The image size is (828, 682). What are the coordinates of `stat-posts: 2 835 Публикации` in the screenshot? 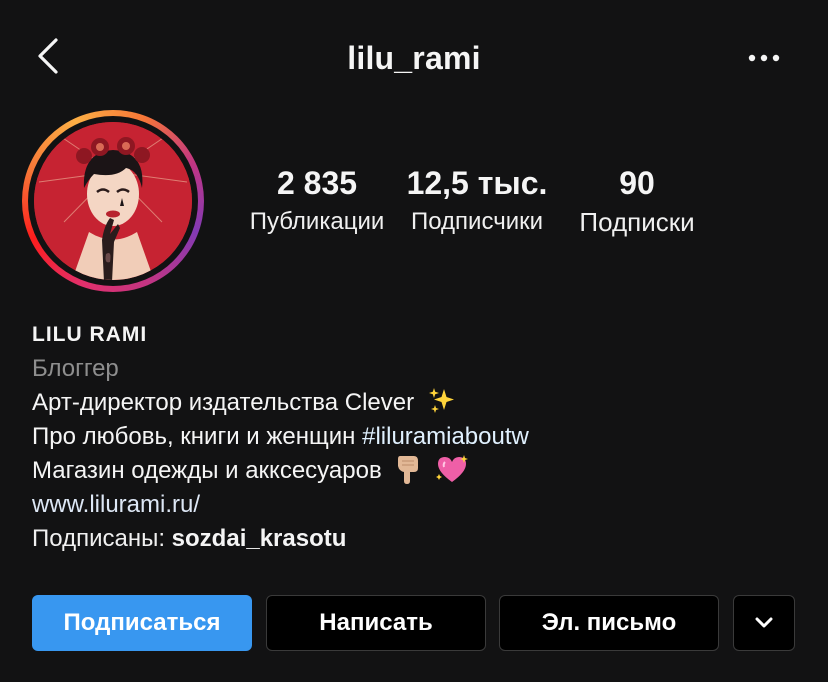 It's located at (317, 202).